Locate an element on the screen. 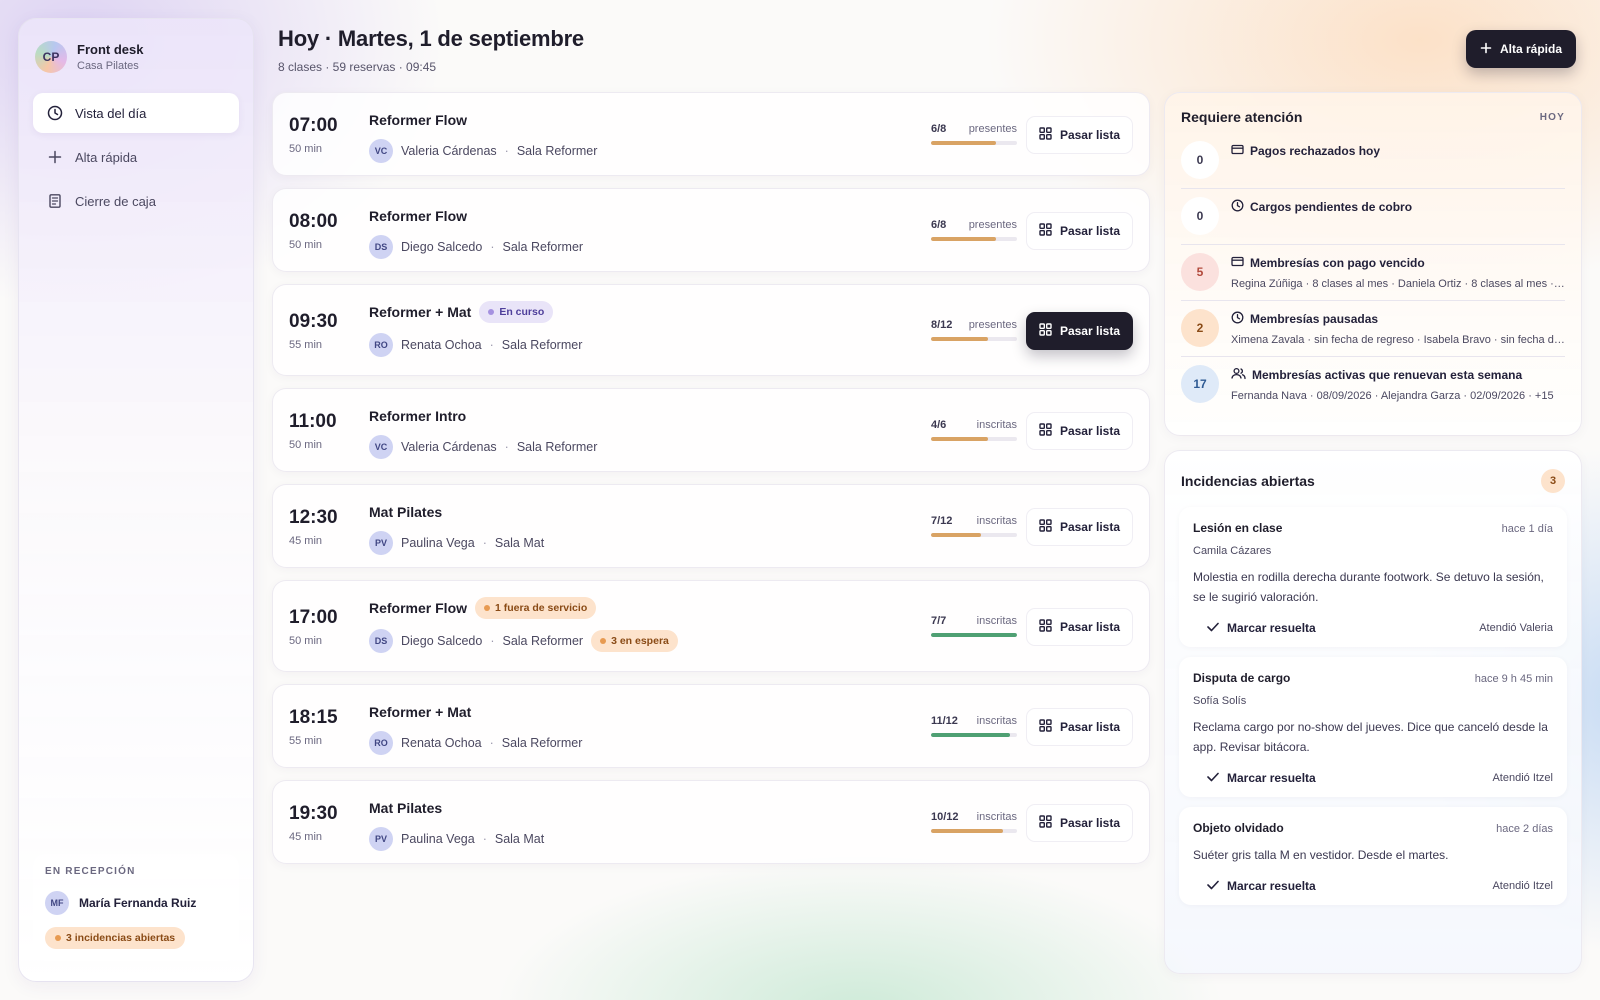 This screenshot has width=1600, height=1000. attention-item-title: Membresías con pago vencido is located at coordinates (1337, 263).